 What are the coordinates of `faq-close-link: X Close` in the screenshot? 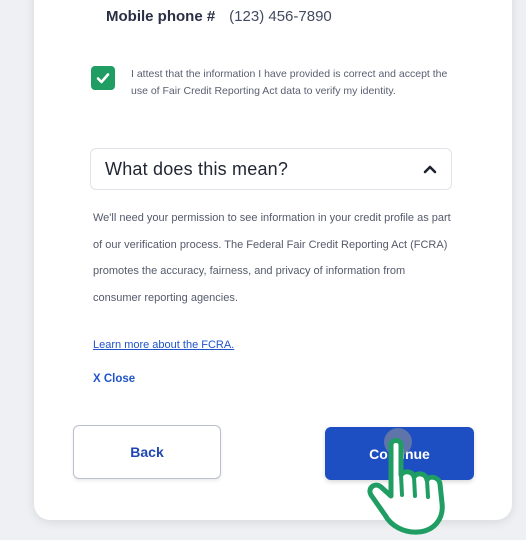 It's located at (114, 379).